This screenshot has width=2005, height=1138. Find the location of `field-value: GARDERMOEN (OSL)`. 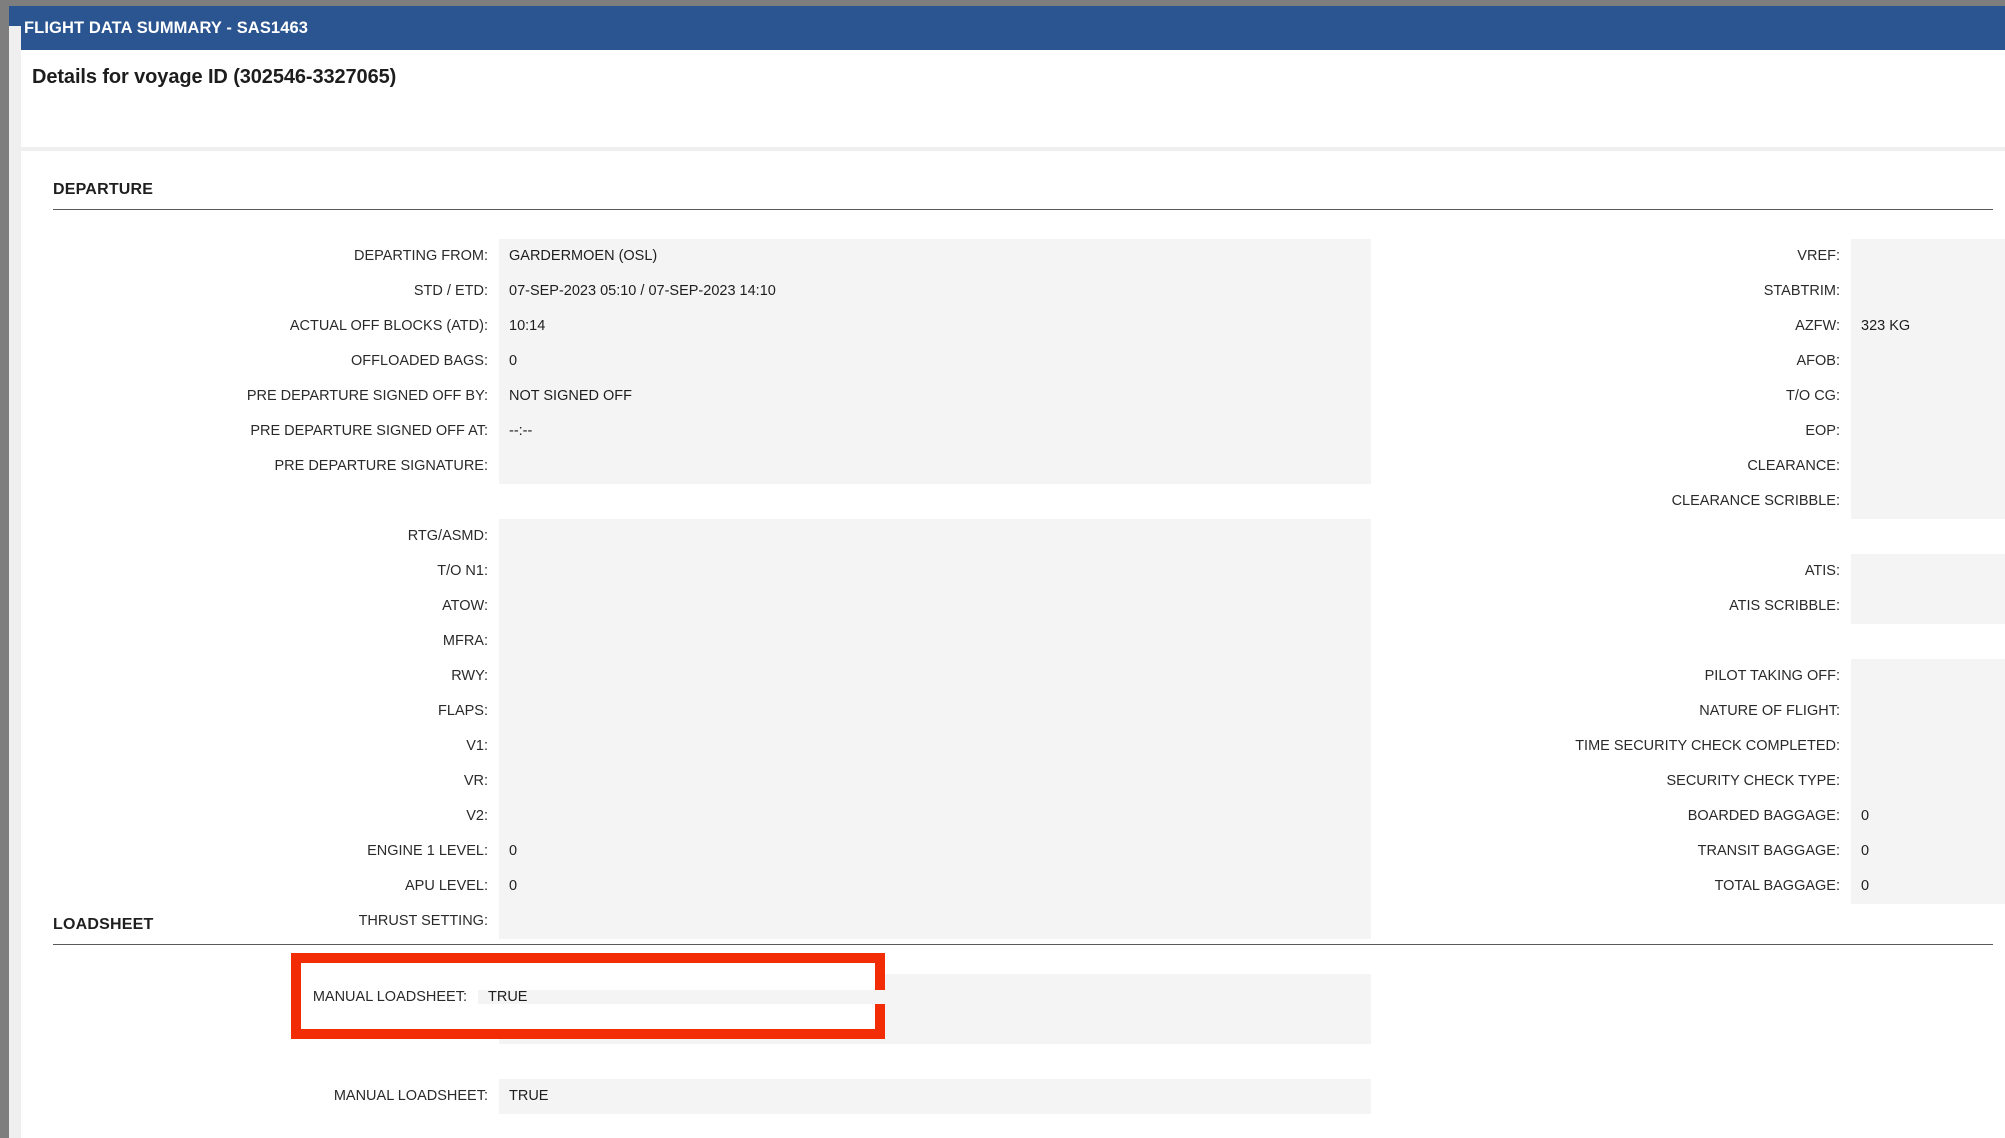

field-value: GARDERMOEN (OSL) is located at coordinates (935, 256).